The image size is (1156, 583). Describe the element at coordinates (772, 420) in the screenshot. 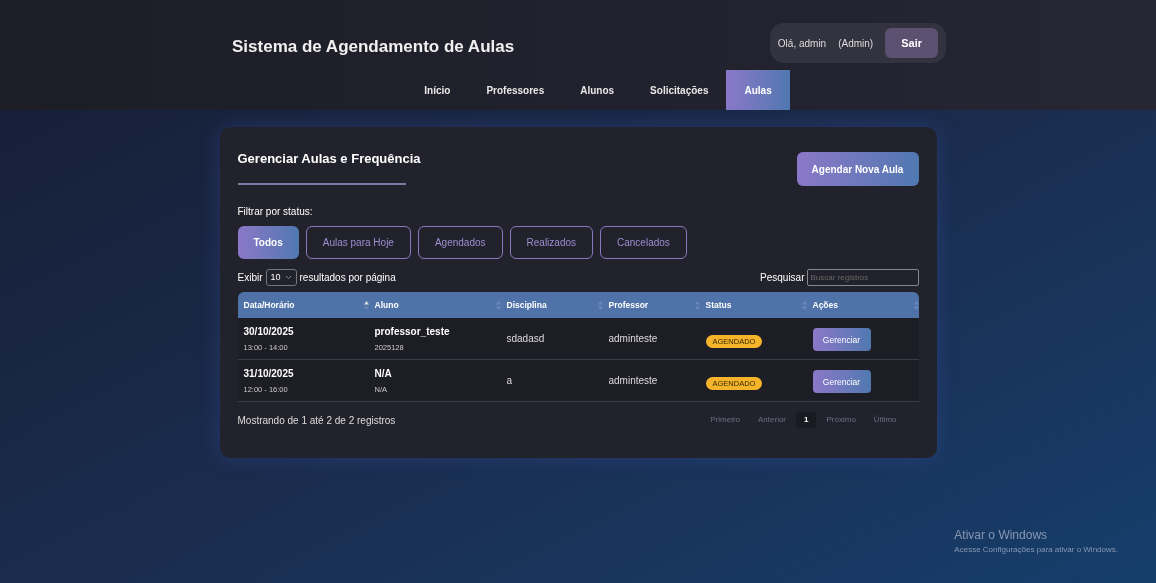

I see `page-button: Anterior` at that location.